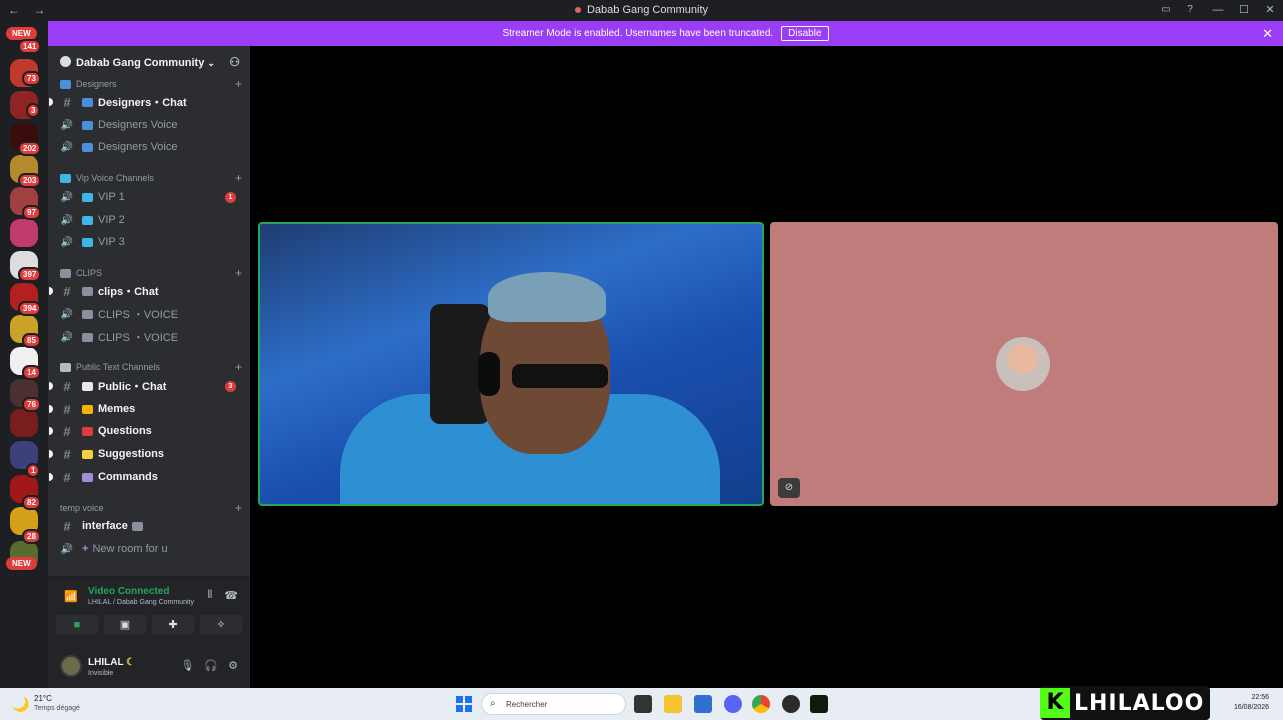 Image resolution: width=1283 pixels, height=720 pixels. I want to click on unread-count-badge: 3, so click(230, 386).